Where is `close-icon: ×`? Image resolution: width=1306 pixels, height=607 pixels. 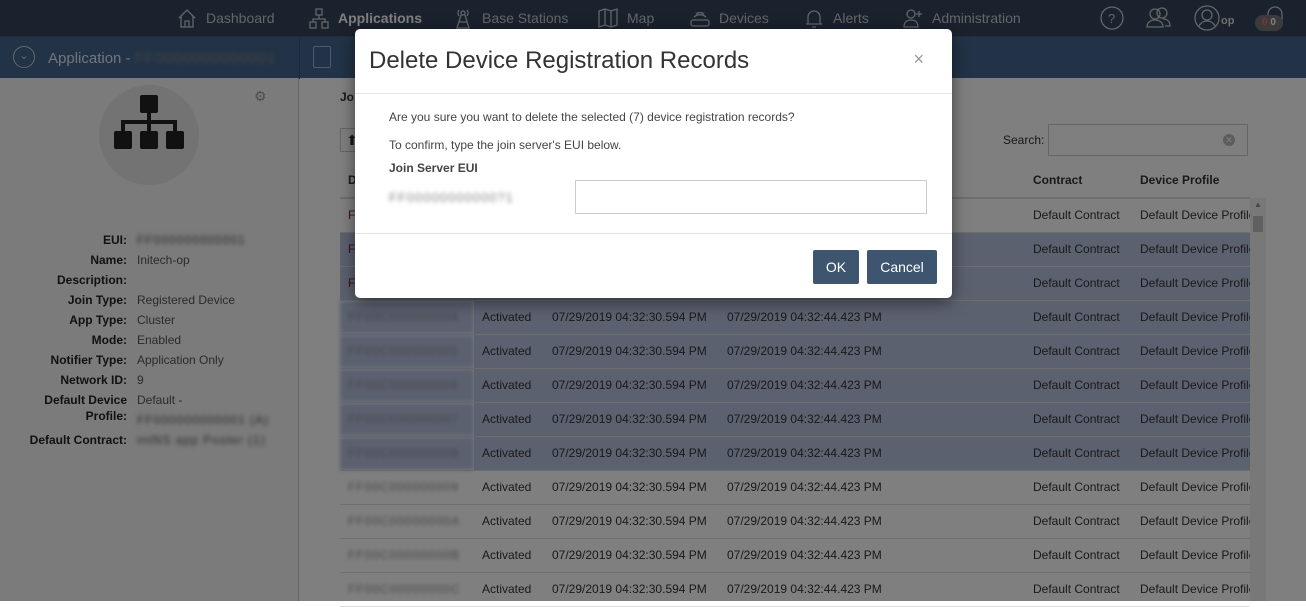 close-icon: × is located at coordinates (918, 59).